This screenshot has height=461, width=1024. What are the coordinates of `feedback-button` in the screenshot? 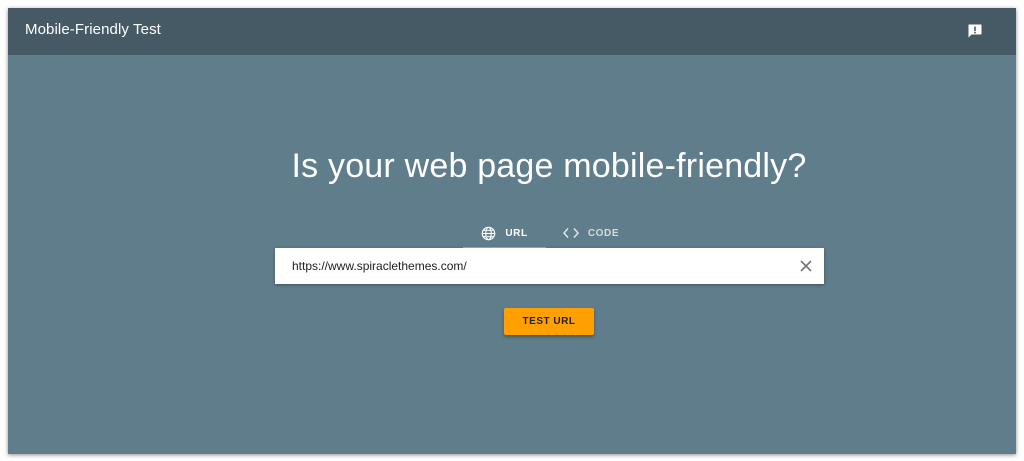 It's located at (975, 31).